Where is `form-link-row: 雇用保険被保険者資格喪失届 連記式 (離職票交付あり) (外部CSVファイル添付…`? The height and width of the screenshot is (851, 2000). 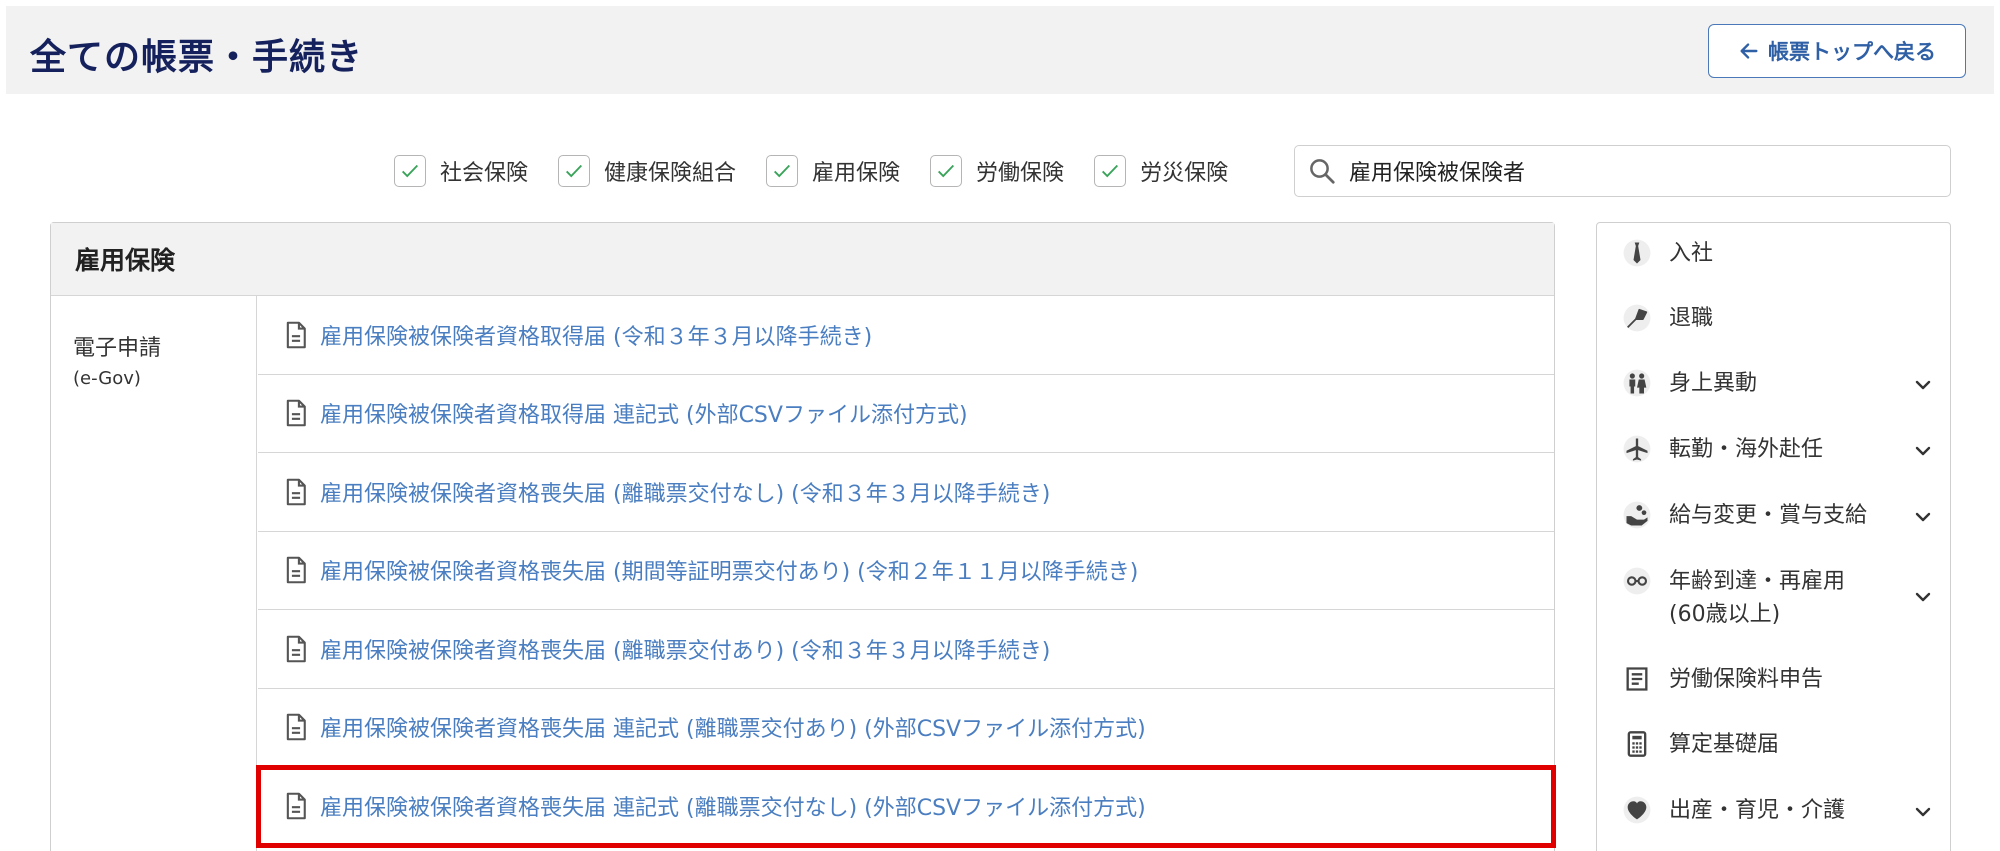 form-link-row: 雇用保険被保険者資格喪失届 連記式 (離職票交付あり) (外部CSVファイル添付… is located at coordinates (906, 728).